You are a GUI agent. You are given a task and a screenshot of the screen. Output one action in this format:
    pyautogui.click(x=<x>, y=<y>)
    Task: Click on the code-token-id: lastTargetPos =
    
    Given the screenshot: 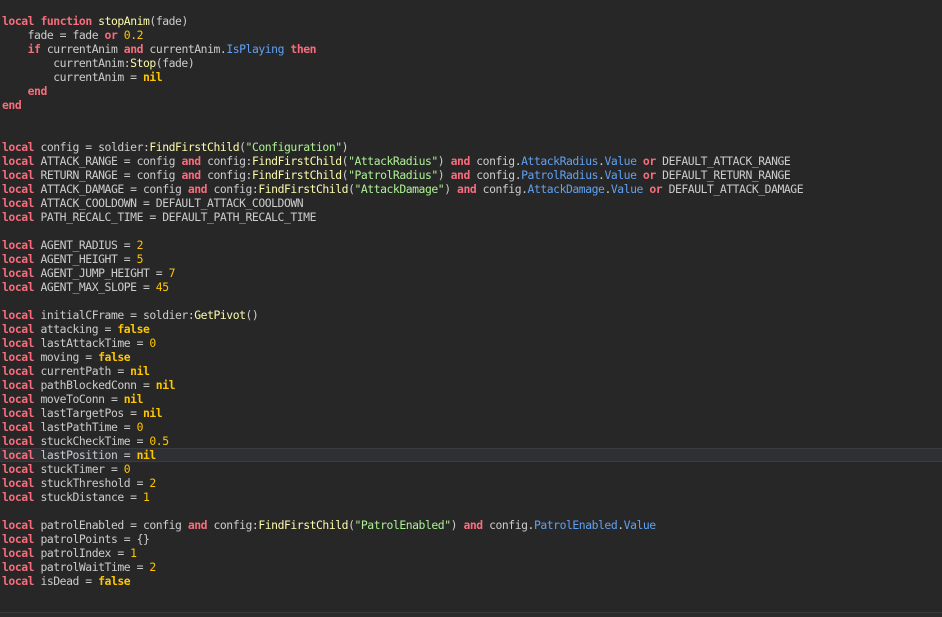 What is the action you would take?
    pyautogui.click(x=88, y=413)
    